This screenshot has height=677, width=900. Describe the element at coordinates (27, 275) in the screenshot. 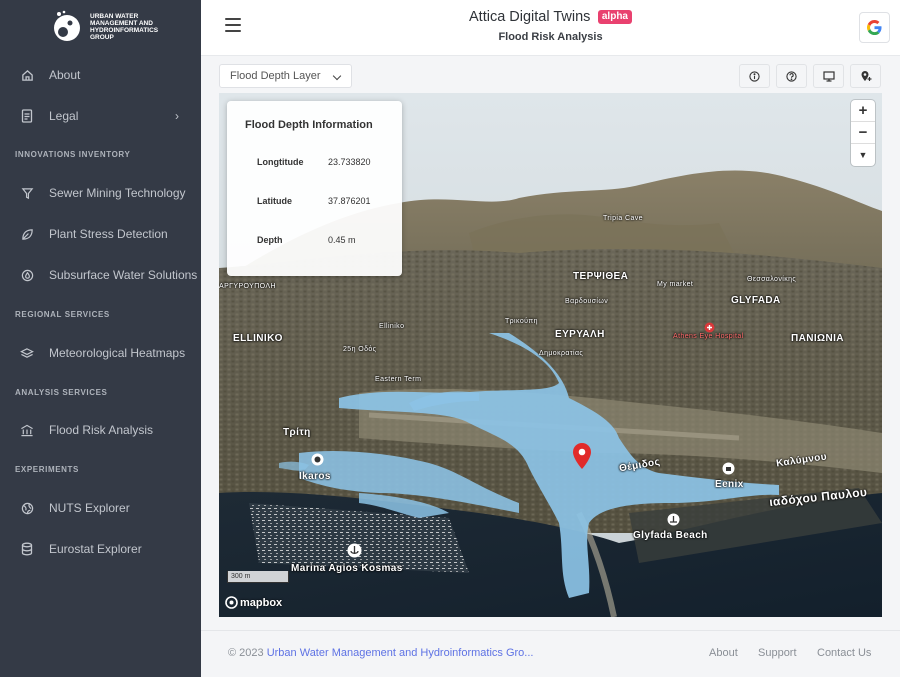

I see `water-drop-icon` at that location.